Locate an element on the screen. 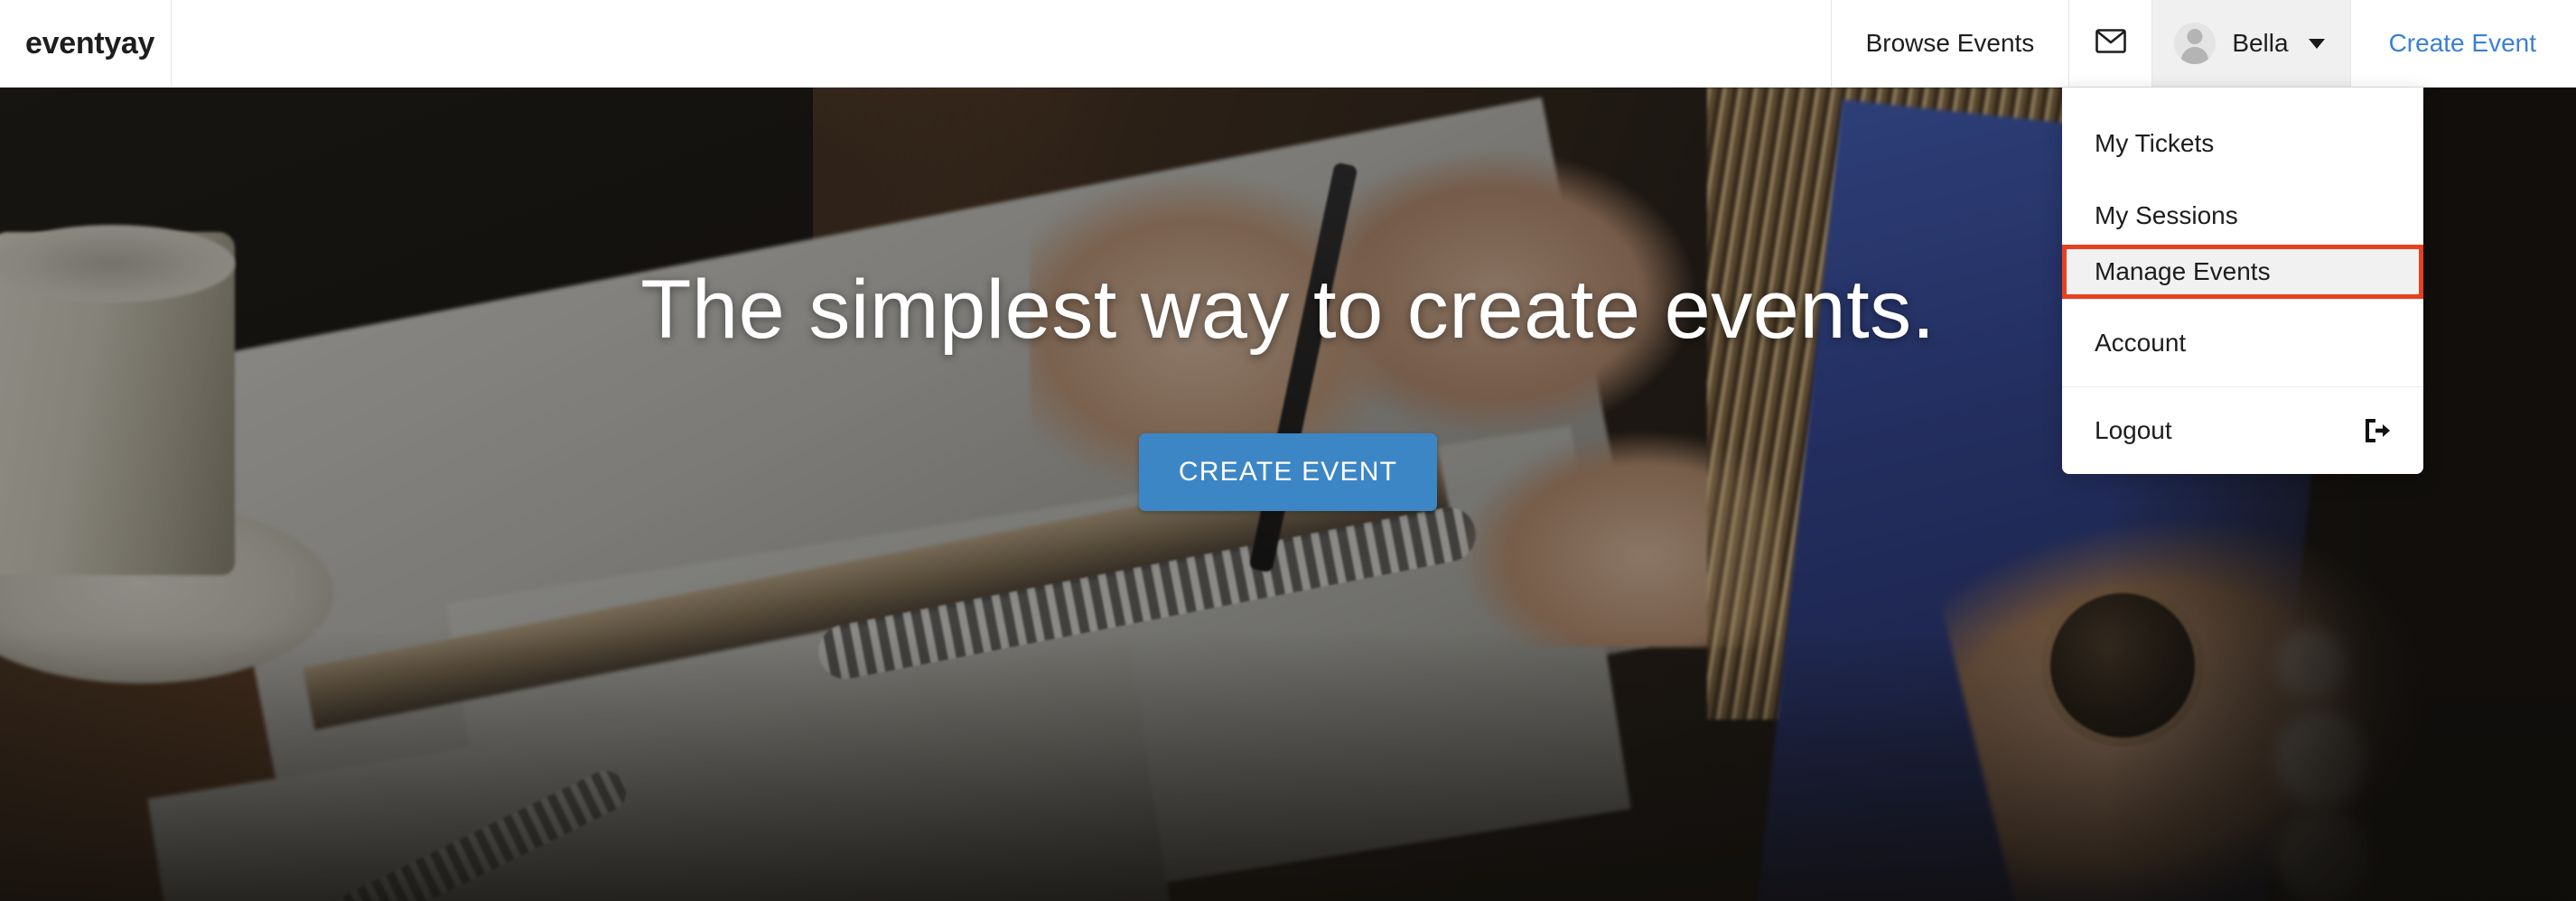 The height and width of the screenshot is (901, 2576). menu-gap-four is located at coordinates (2242, 394).